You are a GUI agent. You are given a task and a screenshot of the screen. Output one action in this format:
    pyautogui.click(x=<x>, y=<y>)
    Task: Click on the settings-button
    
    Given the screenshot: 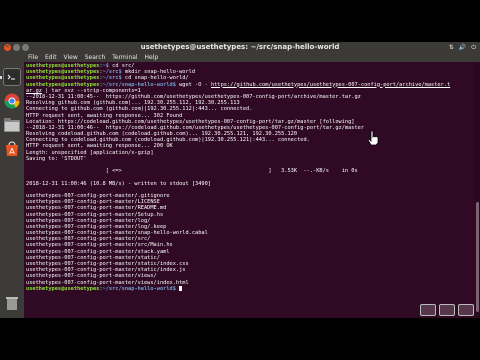 What is the action you would take?
    pyautogui.click(x=447, y=310)
    